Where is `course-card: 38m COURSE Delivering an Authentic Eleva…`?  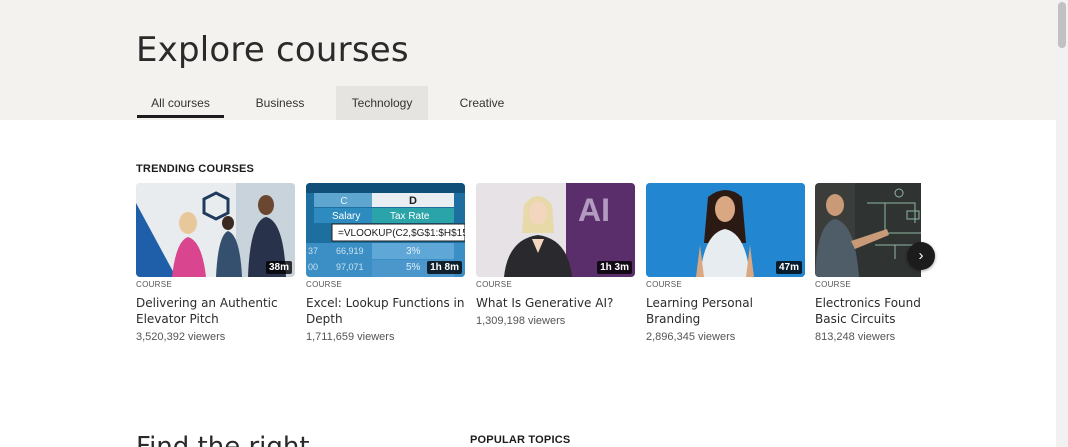
course-card: 38m COURSE Delivering an Authentic Eleva… is located at coordinates (215, 263).